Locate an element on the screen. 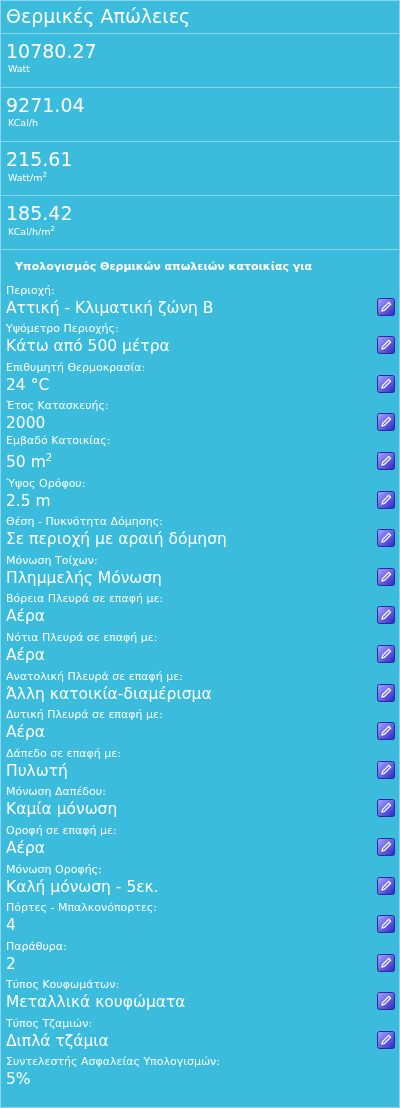 The image size is (400, 1108). parameter-label: Νότια Πλευρά σε επαφή με: is located at coordinates (82, 637).